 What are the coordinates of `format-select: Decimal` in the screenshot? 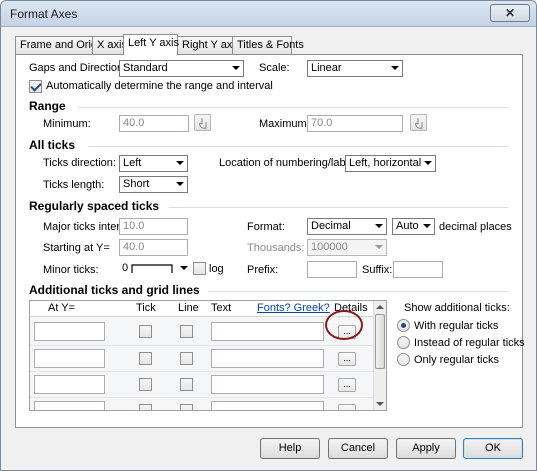 It's located at (347, 226).